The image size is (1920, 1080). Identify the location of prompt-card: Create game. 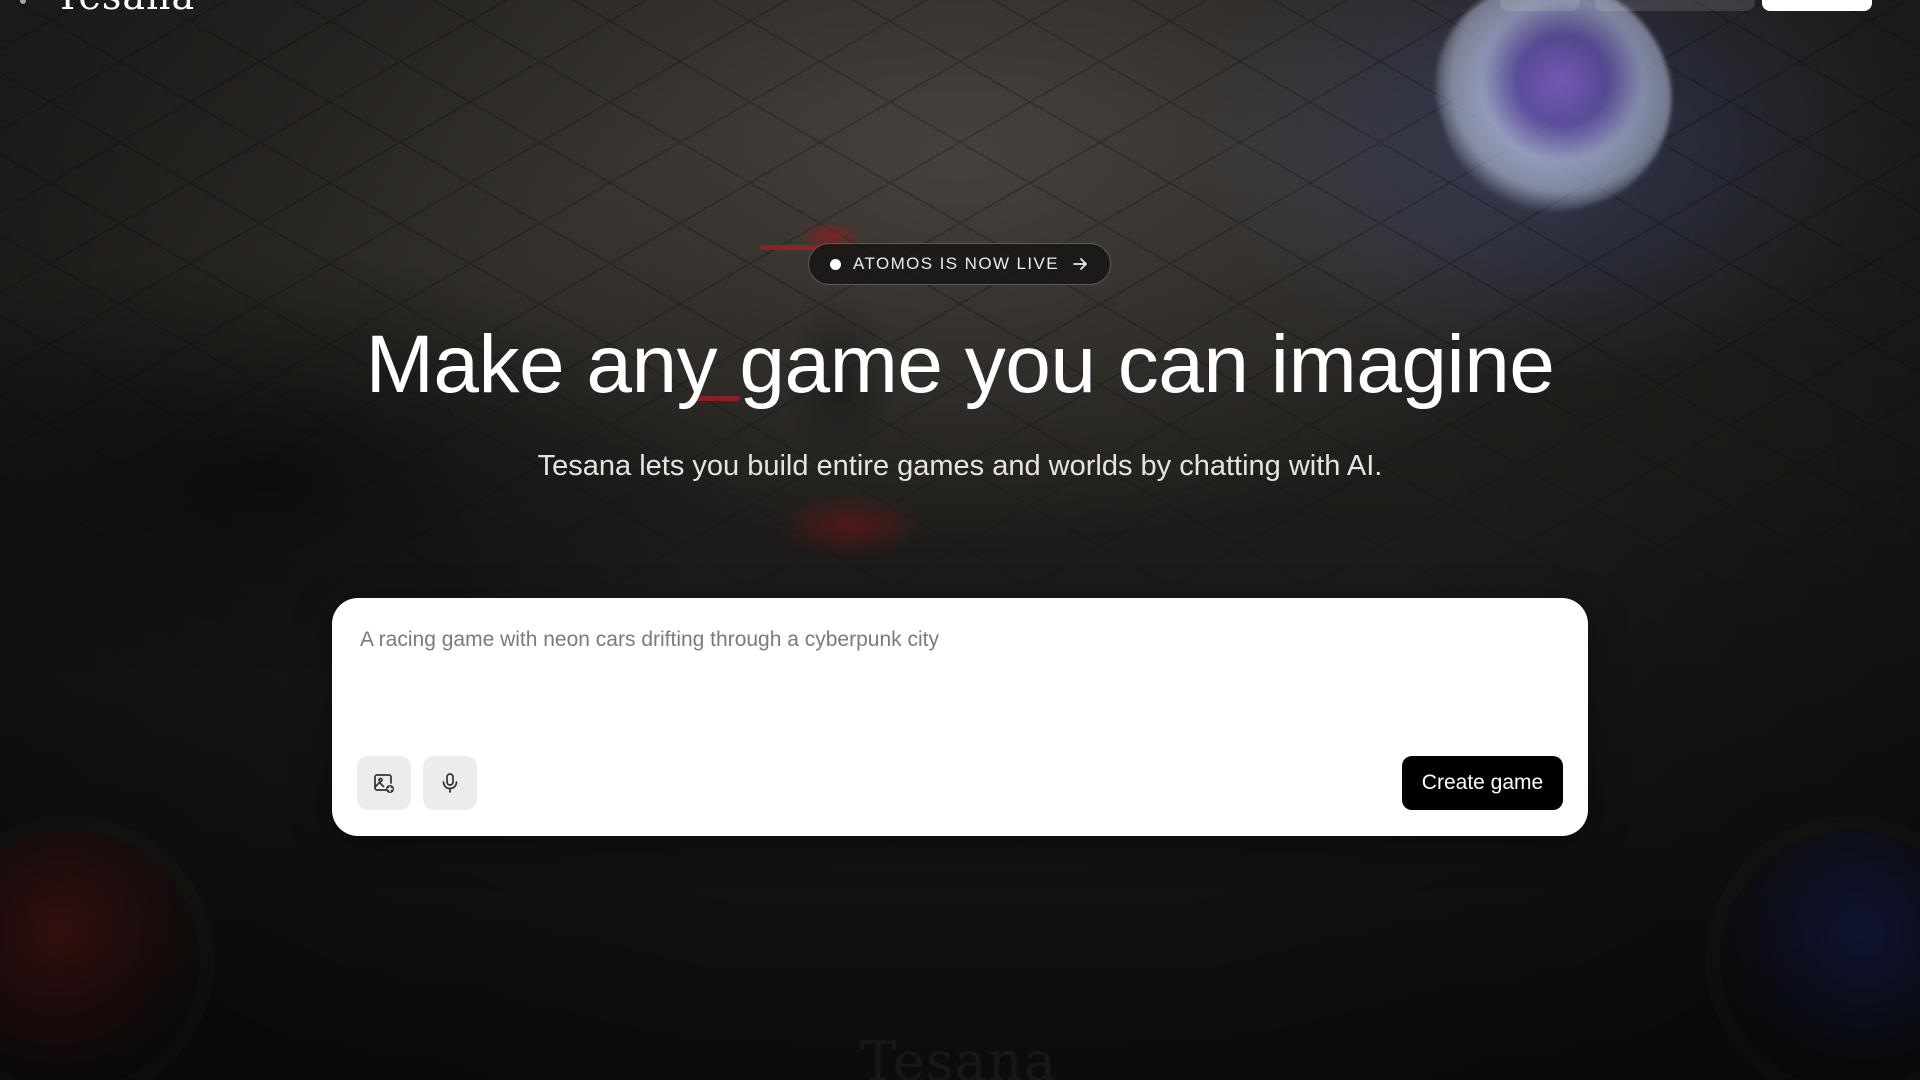
(960, 717).